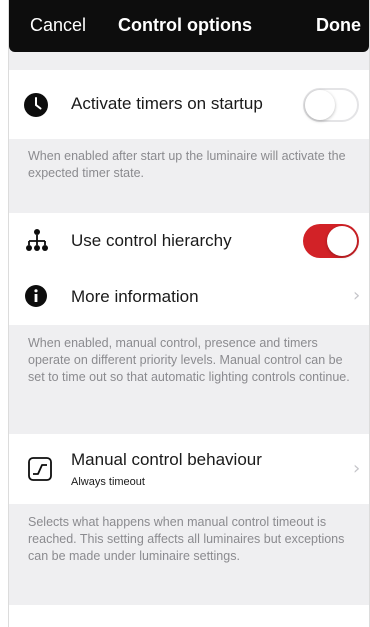 The height and width of the screenshot is (627, 370). What do you see at coordinates (342, 241) in the screenshot?
I see `hierarchy-toggle-knob` at bounding box center [342, 241].